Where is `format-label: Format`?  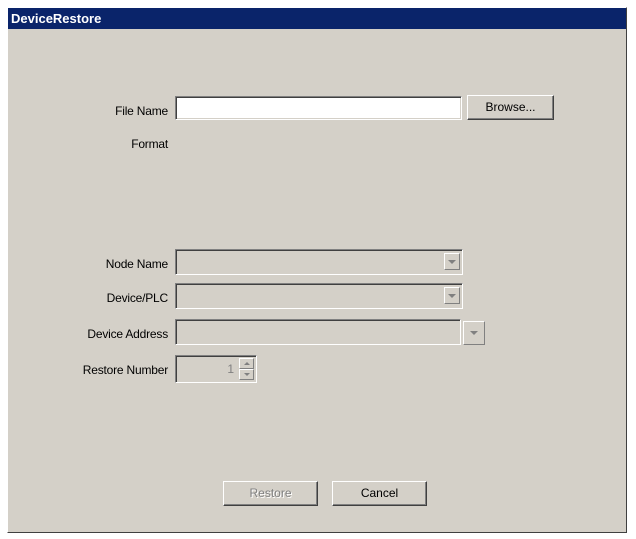 format-label: Format is located at coordinates (149, 144).